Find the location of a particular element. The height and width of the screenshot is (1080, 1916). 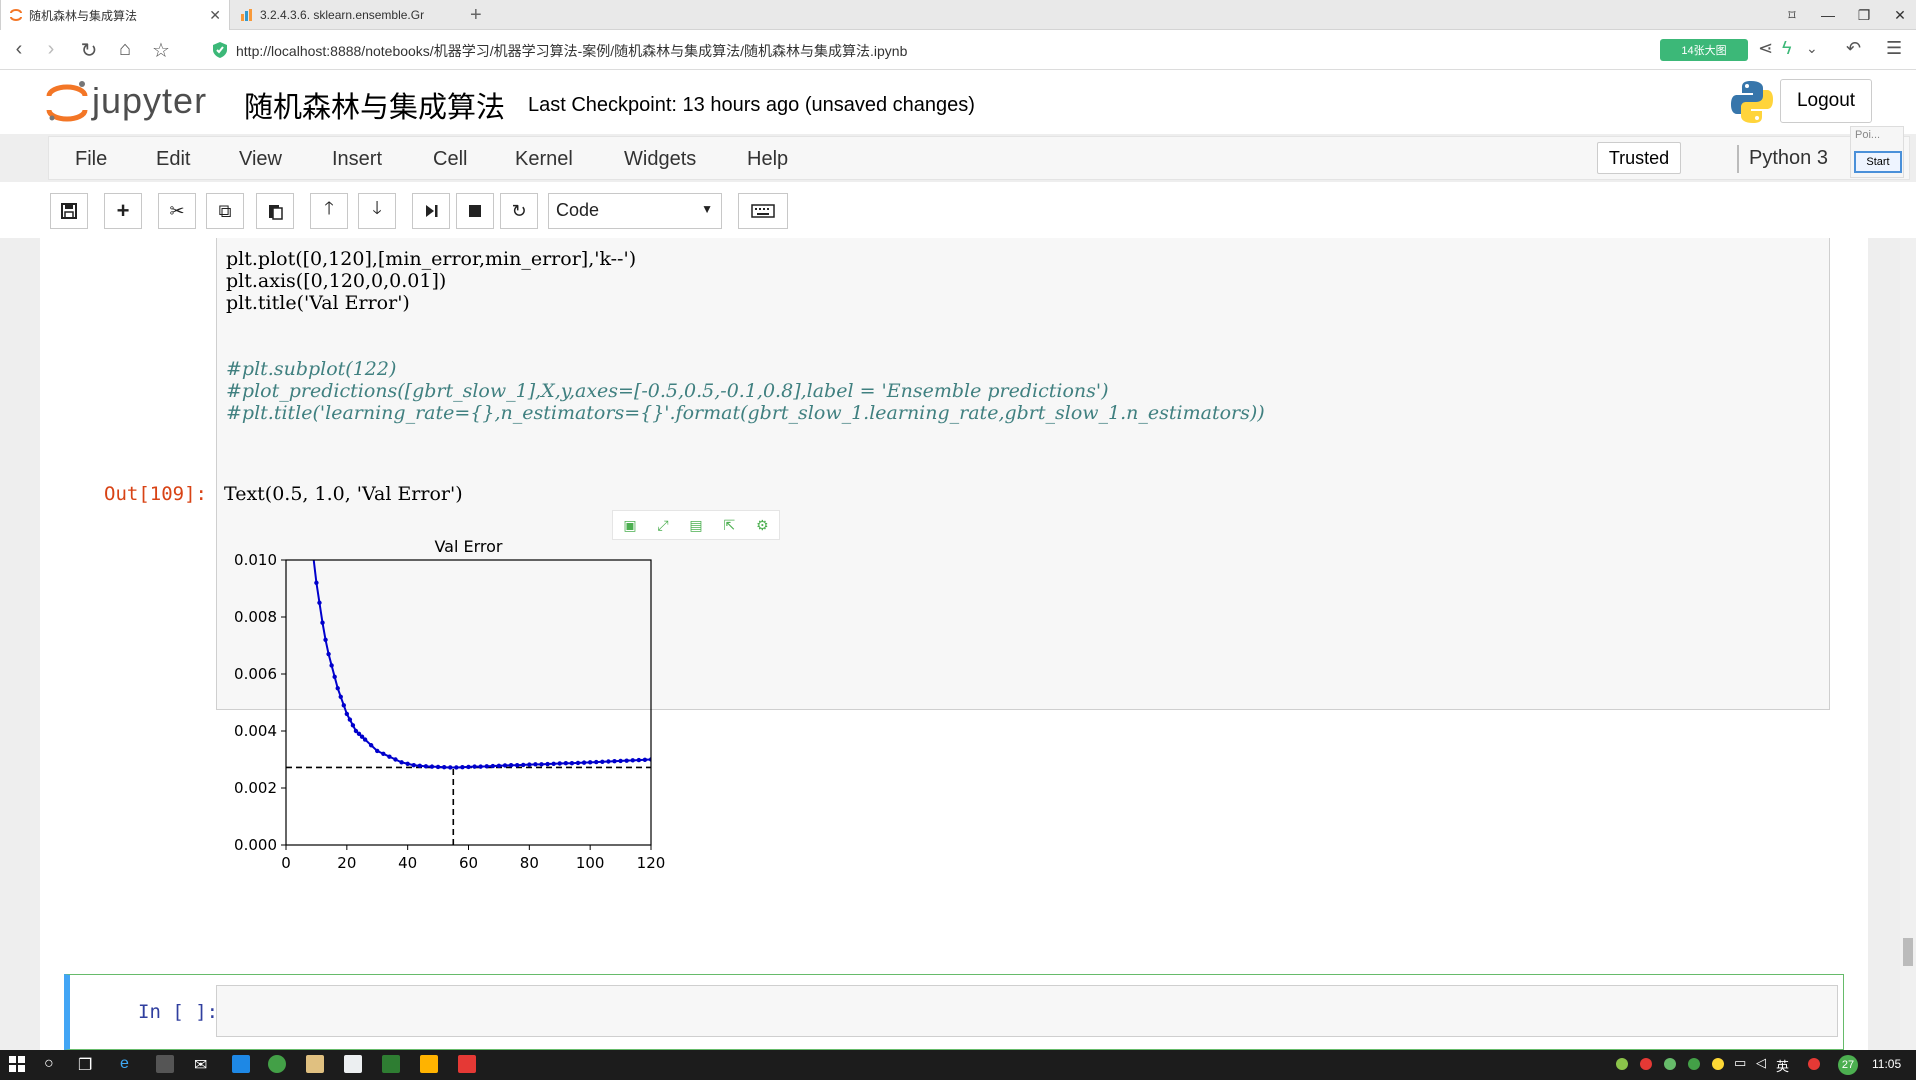

x-tick-label: 0 is located at coordinates (286, 863).